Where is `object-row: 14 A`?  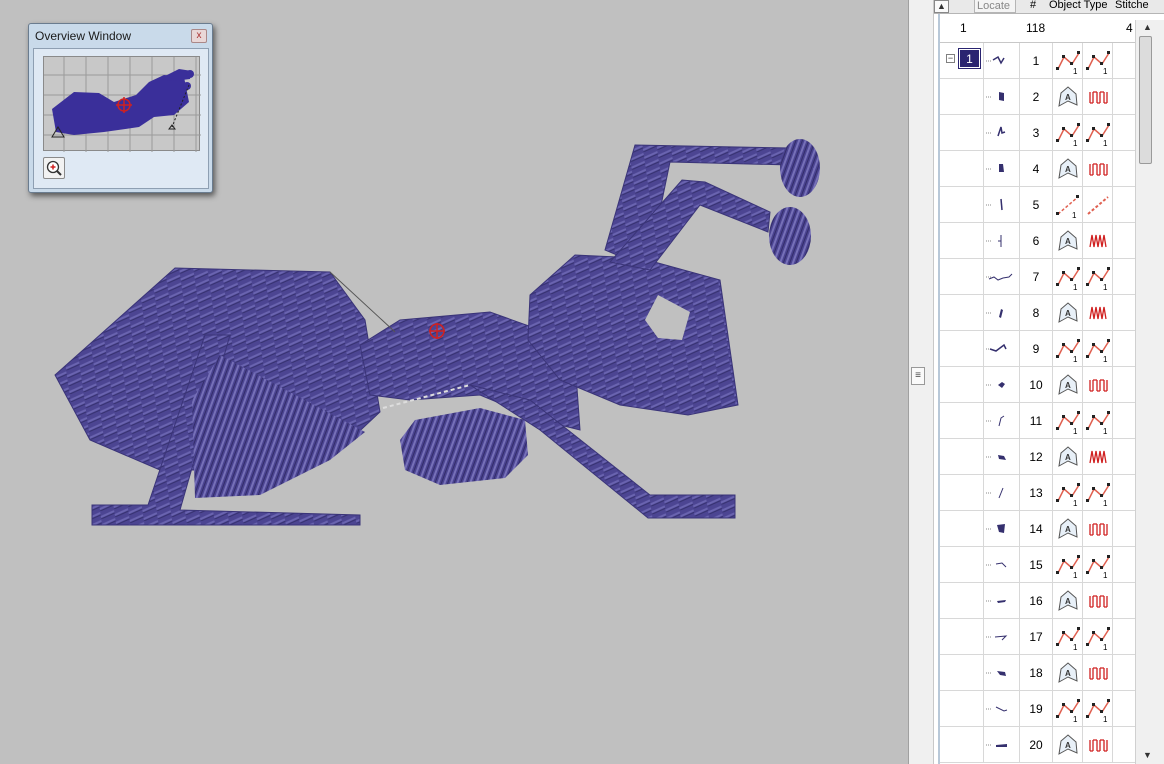
object-row: 14 A is located at coordinates (1039, 529).